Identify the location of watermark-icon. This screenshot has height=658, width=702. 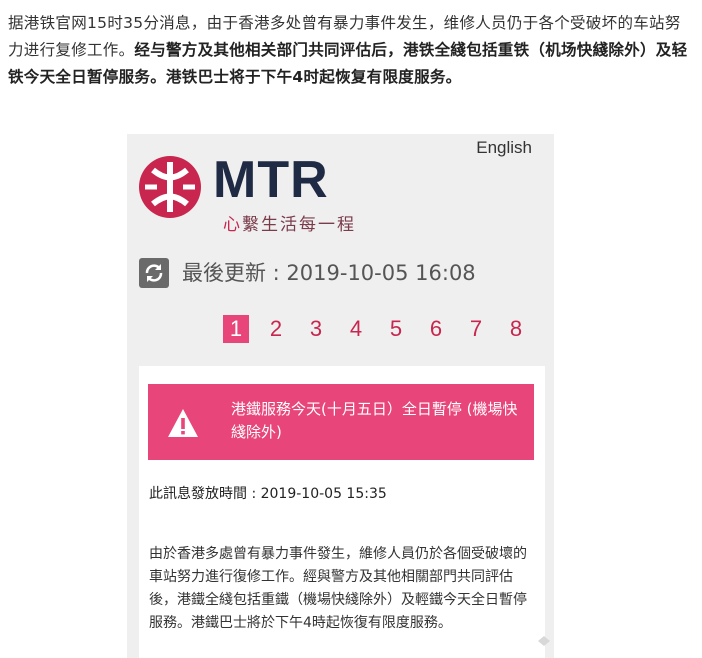
(544, 641).